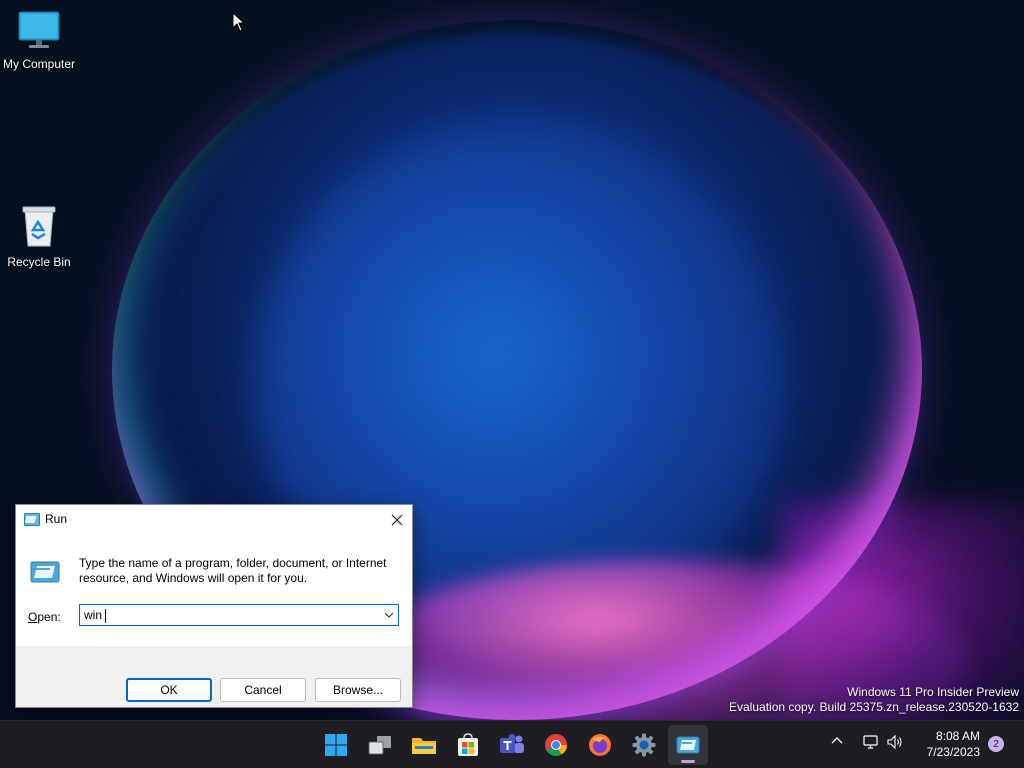 The width and height of the screenshot is (1024, 768). I want to click on run-large-icon, so click(45, 573).